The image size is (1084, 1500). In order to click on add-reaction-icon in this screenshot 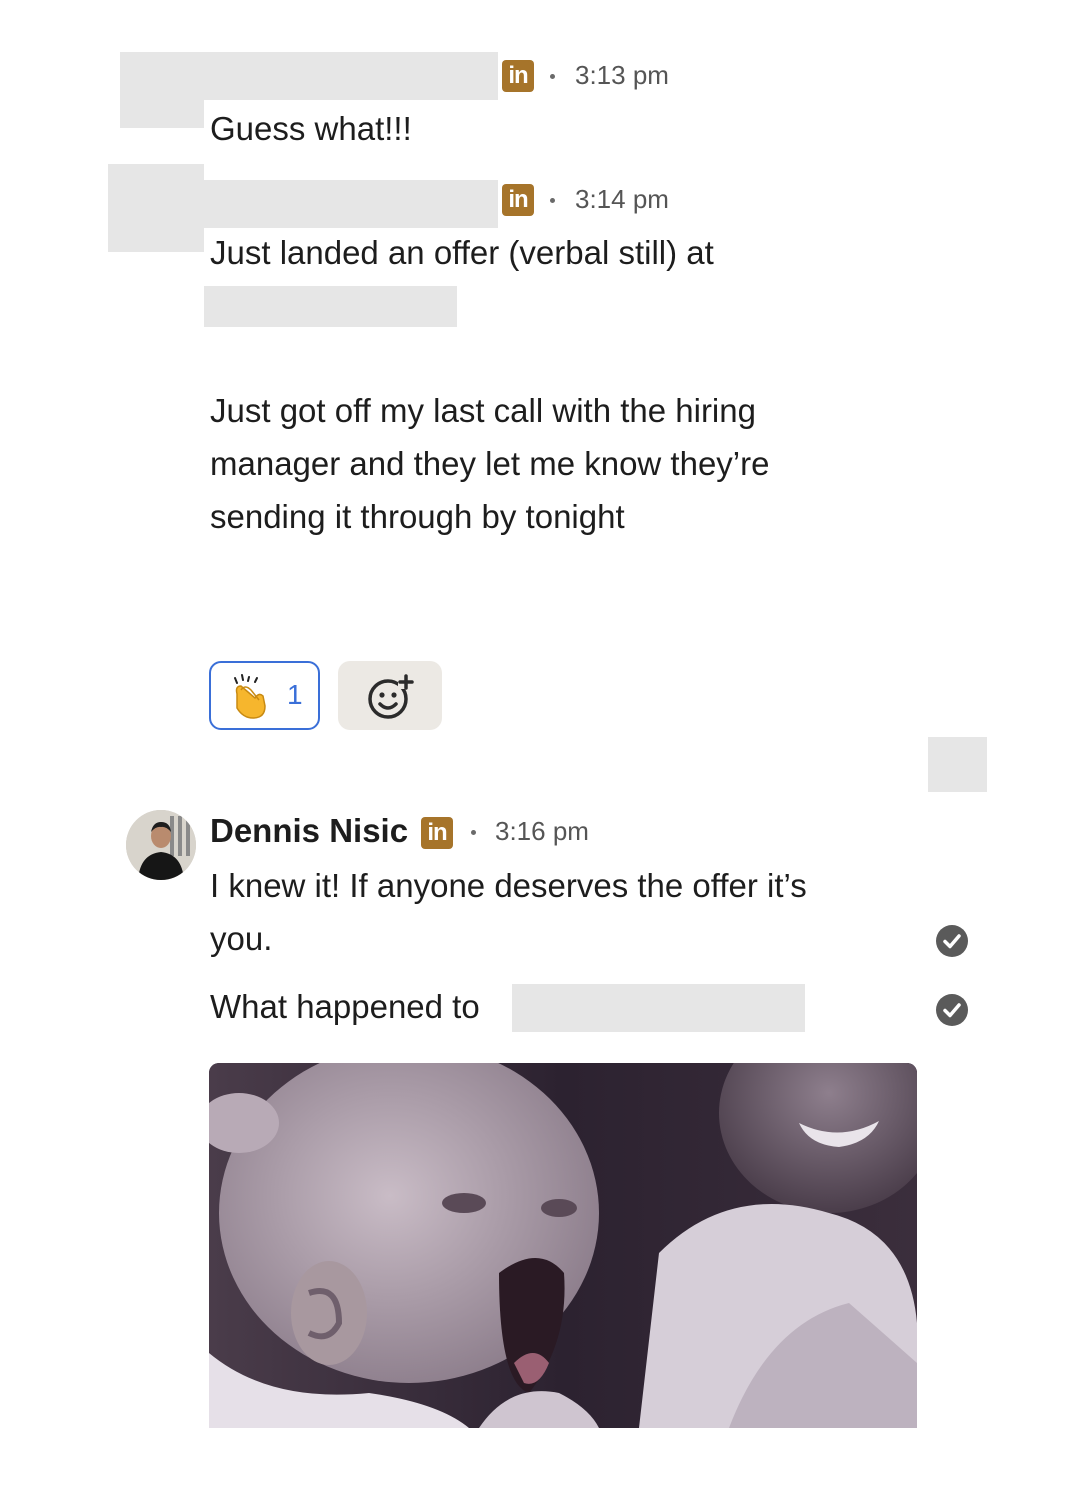, I will do `click(390, 697)`.